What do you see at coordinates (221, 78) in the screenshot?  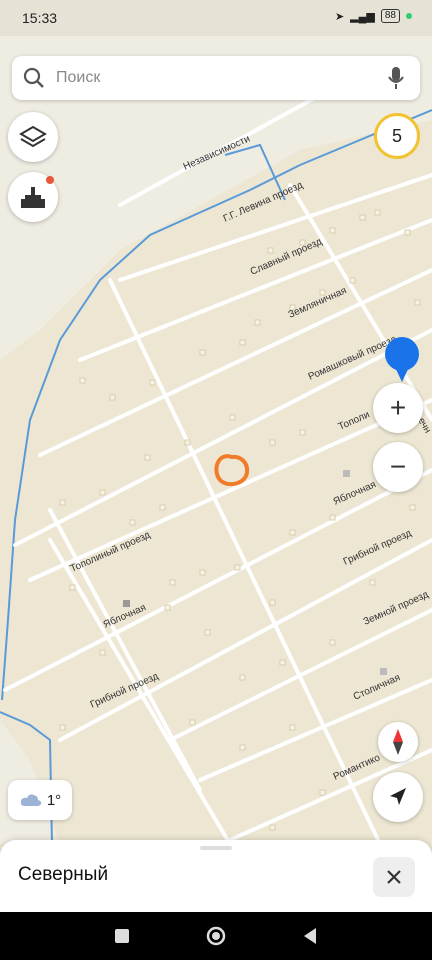 I see `search-input: Поиск` at bounding box center [221, 78].